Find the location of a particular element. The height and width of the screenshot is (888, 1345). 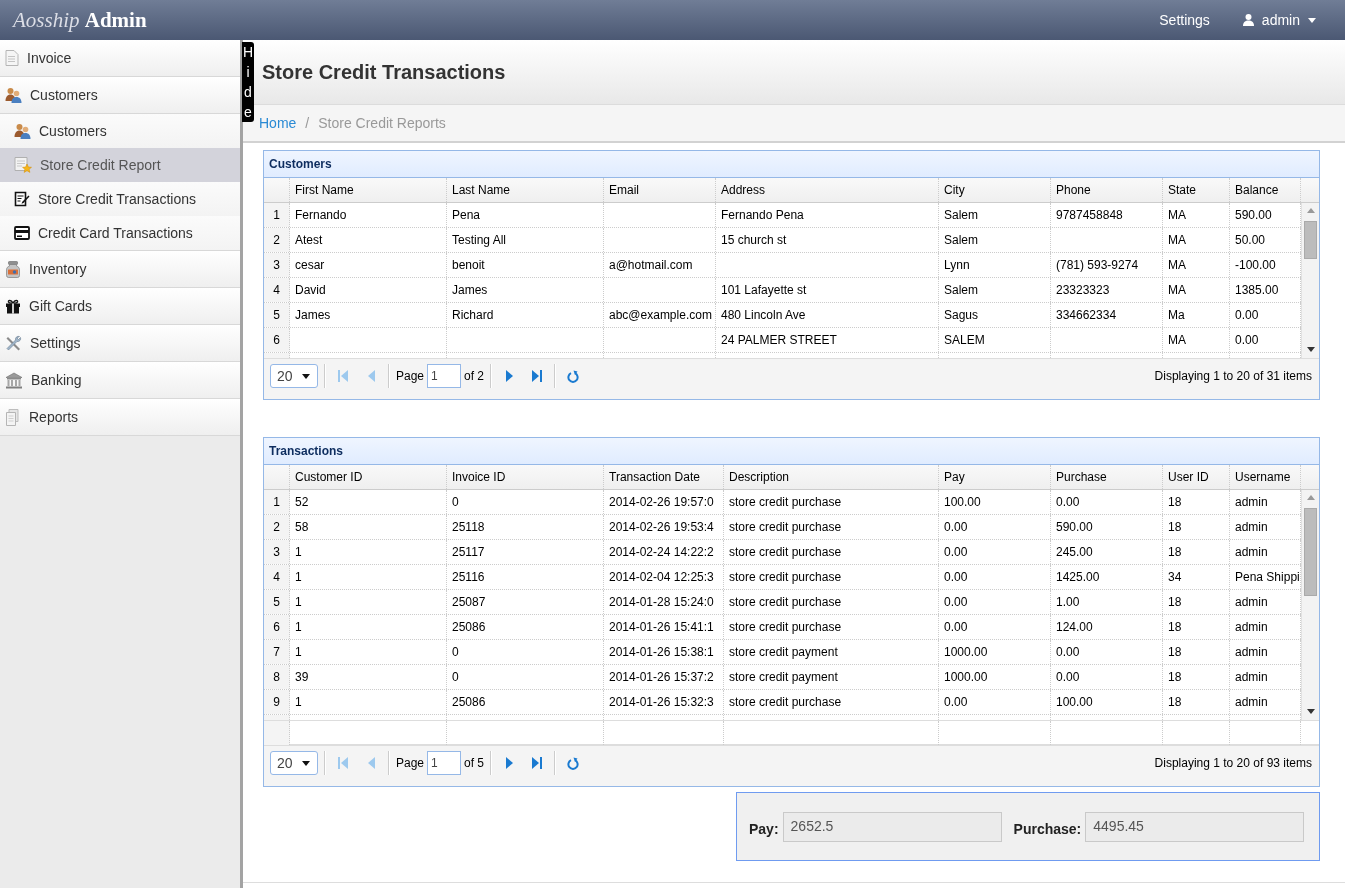

panel-title: Transactions is located at coordinates (791, 451).